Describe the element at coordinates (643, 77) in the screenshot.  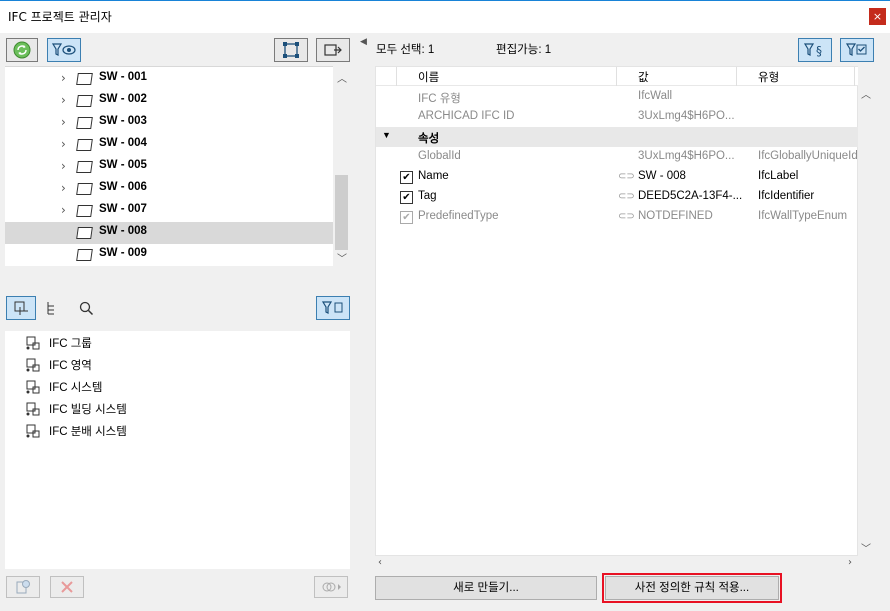
I see `header-value: 값` at that location.